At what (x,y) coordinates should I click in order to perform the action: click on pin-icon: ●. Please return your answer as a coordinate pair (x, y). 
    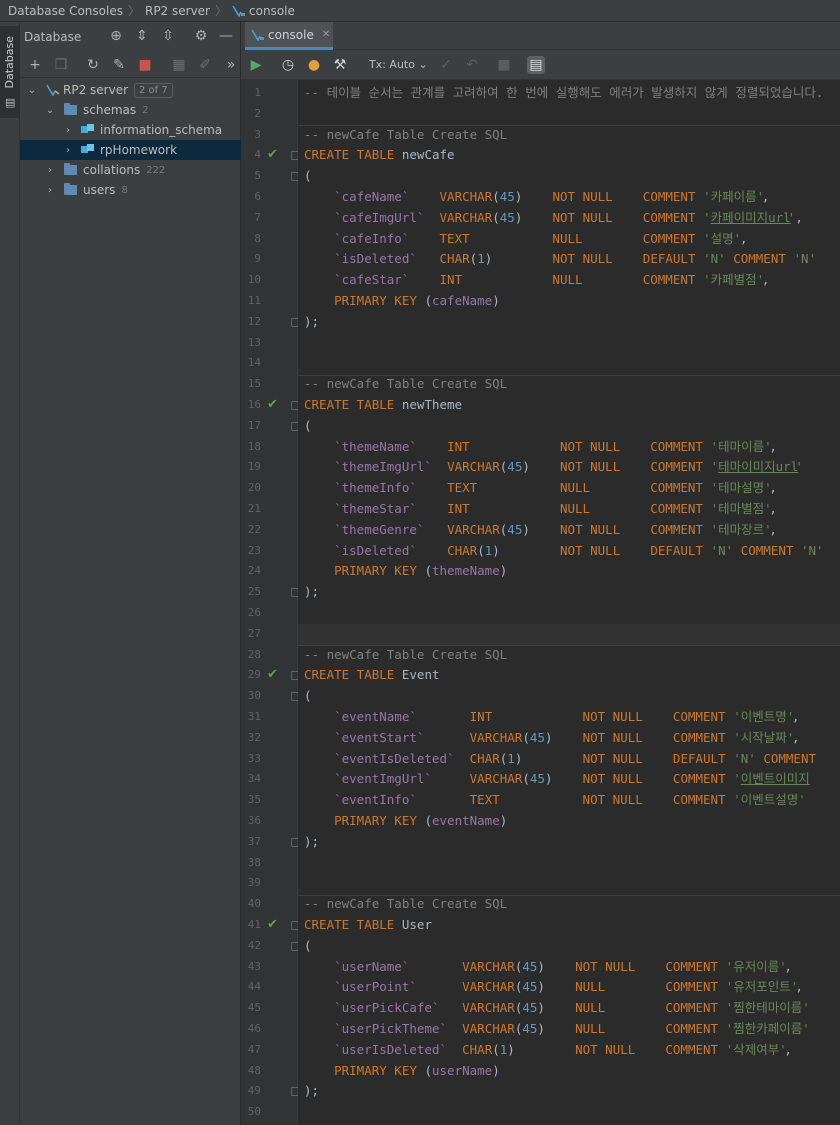
    Looking at the image, I should click on (314, 65).